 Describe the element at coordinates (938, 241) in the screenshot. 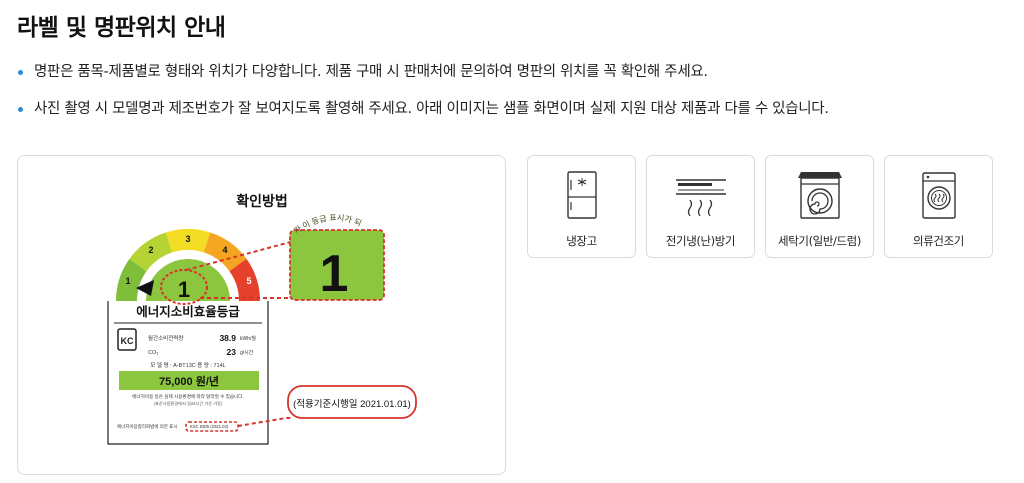

I see `product-card-label: 의류건조기` at that location.